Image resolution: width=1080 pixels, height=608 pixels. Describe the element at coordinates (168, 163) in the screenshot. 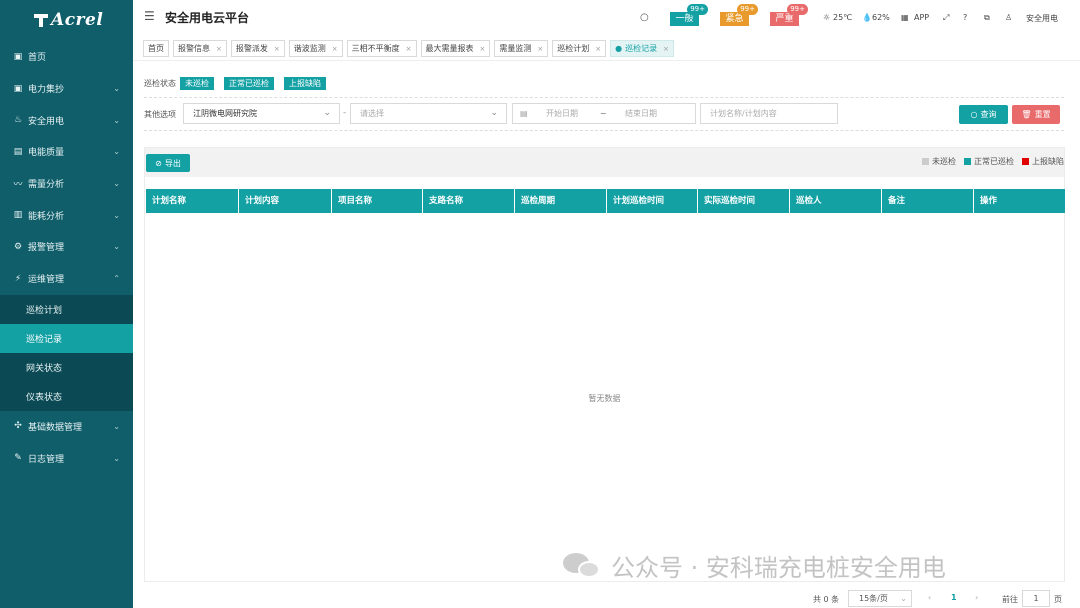

I see `export-button: ⊘ 导出` at that location.